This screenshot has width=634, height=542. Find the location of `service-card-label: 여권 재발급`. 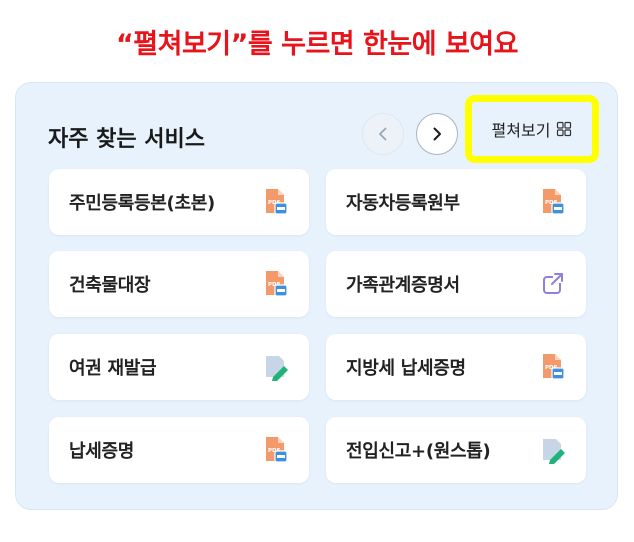

service-card-label: 여권 재발급 is located at coordinates (113, 368).